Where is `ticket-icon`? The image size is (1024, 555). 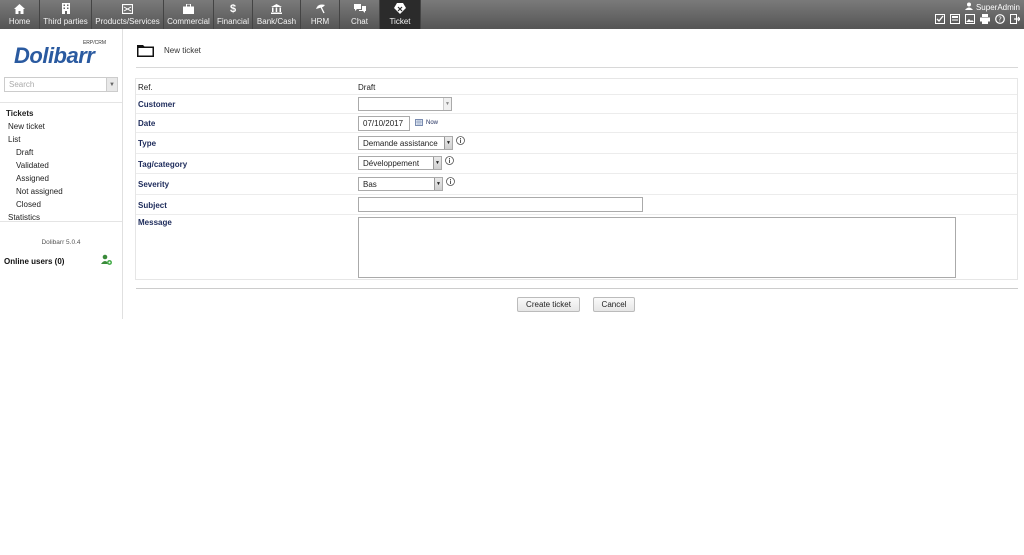 ticket-icon is located at coordinates (400, 8).